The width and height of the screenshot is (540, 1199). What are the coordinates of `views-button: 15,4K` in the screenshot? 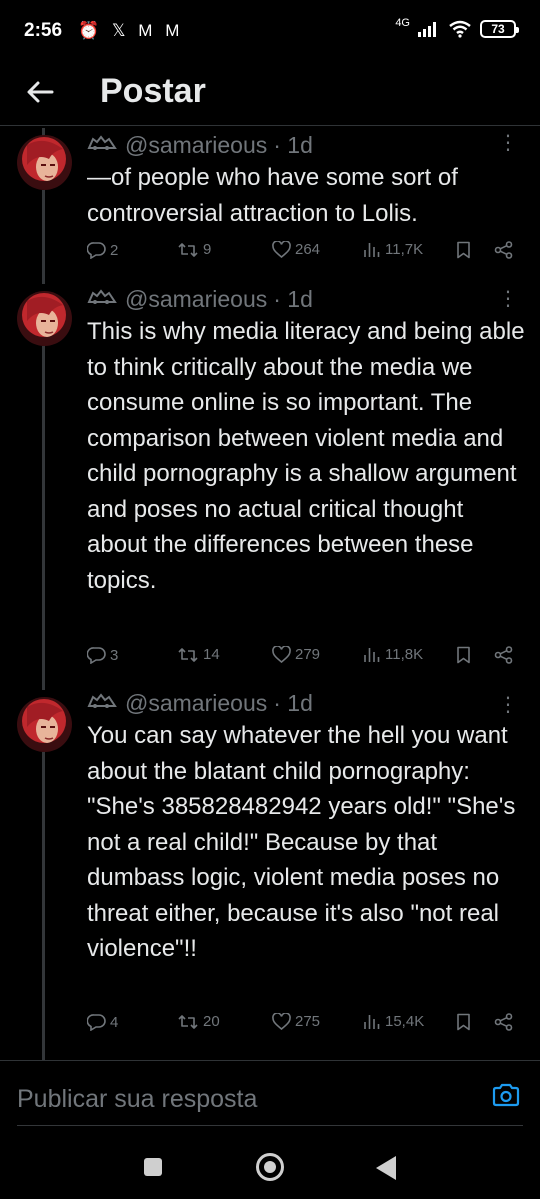 It's located at (393, 1021).